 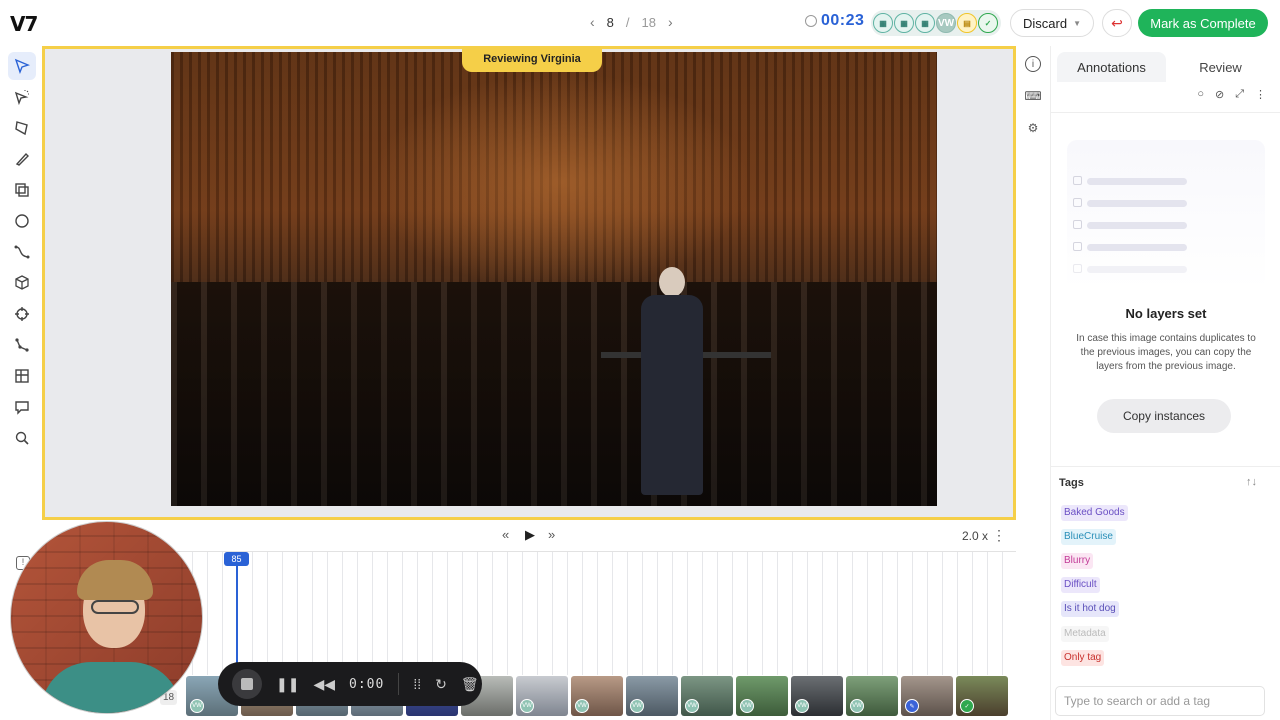 What do you see at coordinates (967, 23) in the screenshot?
I see `stage-review-icon: ▤` at bounding box center [967, 23].